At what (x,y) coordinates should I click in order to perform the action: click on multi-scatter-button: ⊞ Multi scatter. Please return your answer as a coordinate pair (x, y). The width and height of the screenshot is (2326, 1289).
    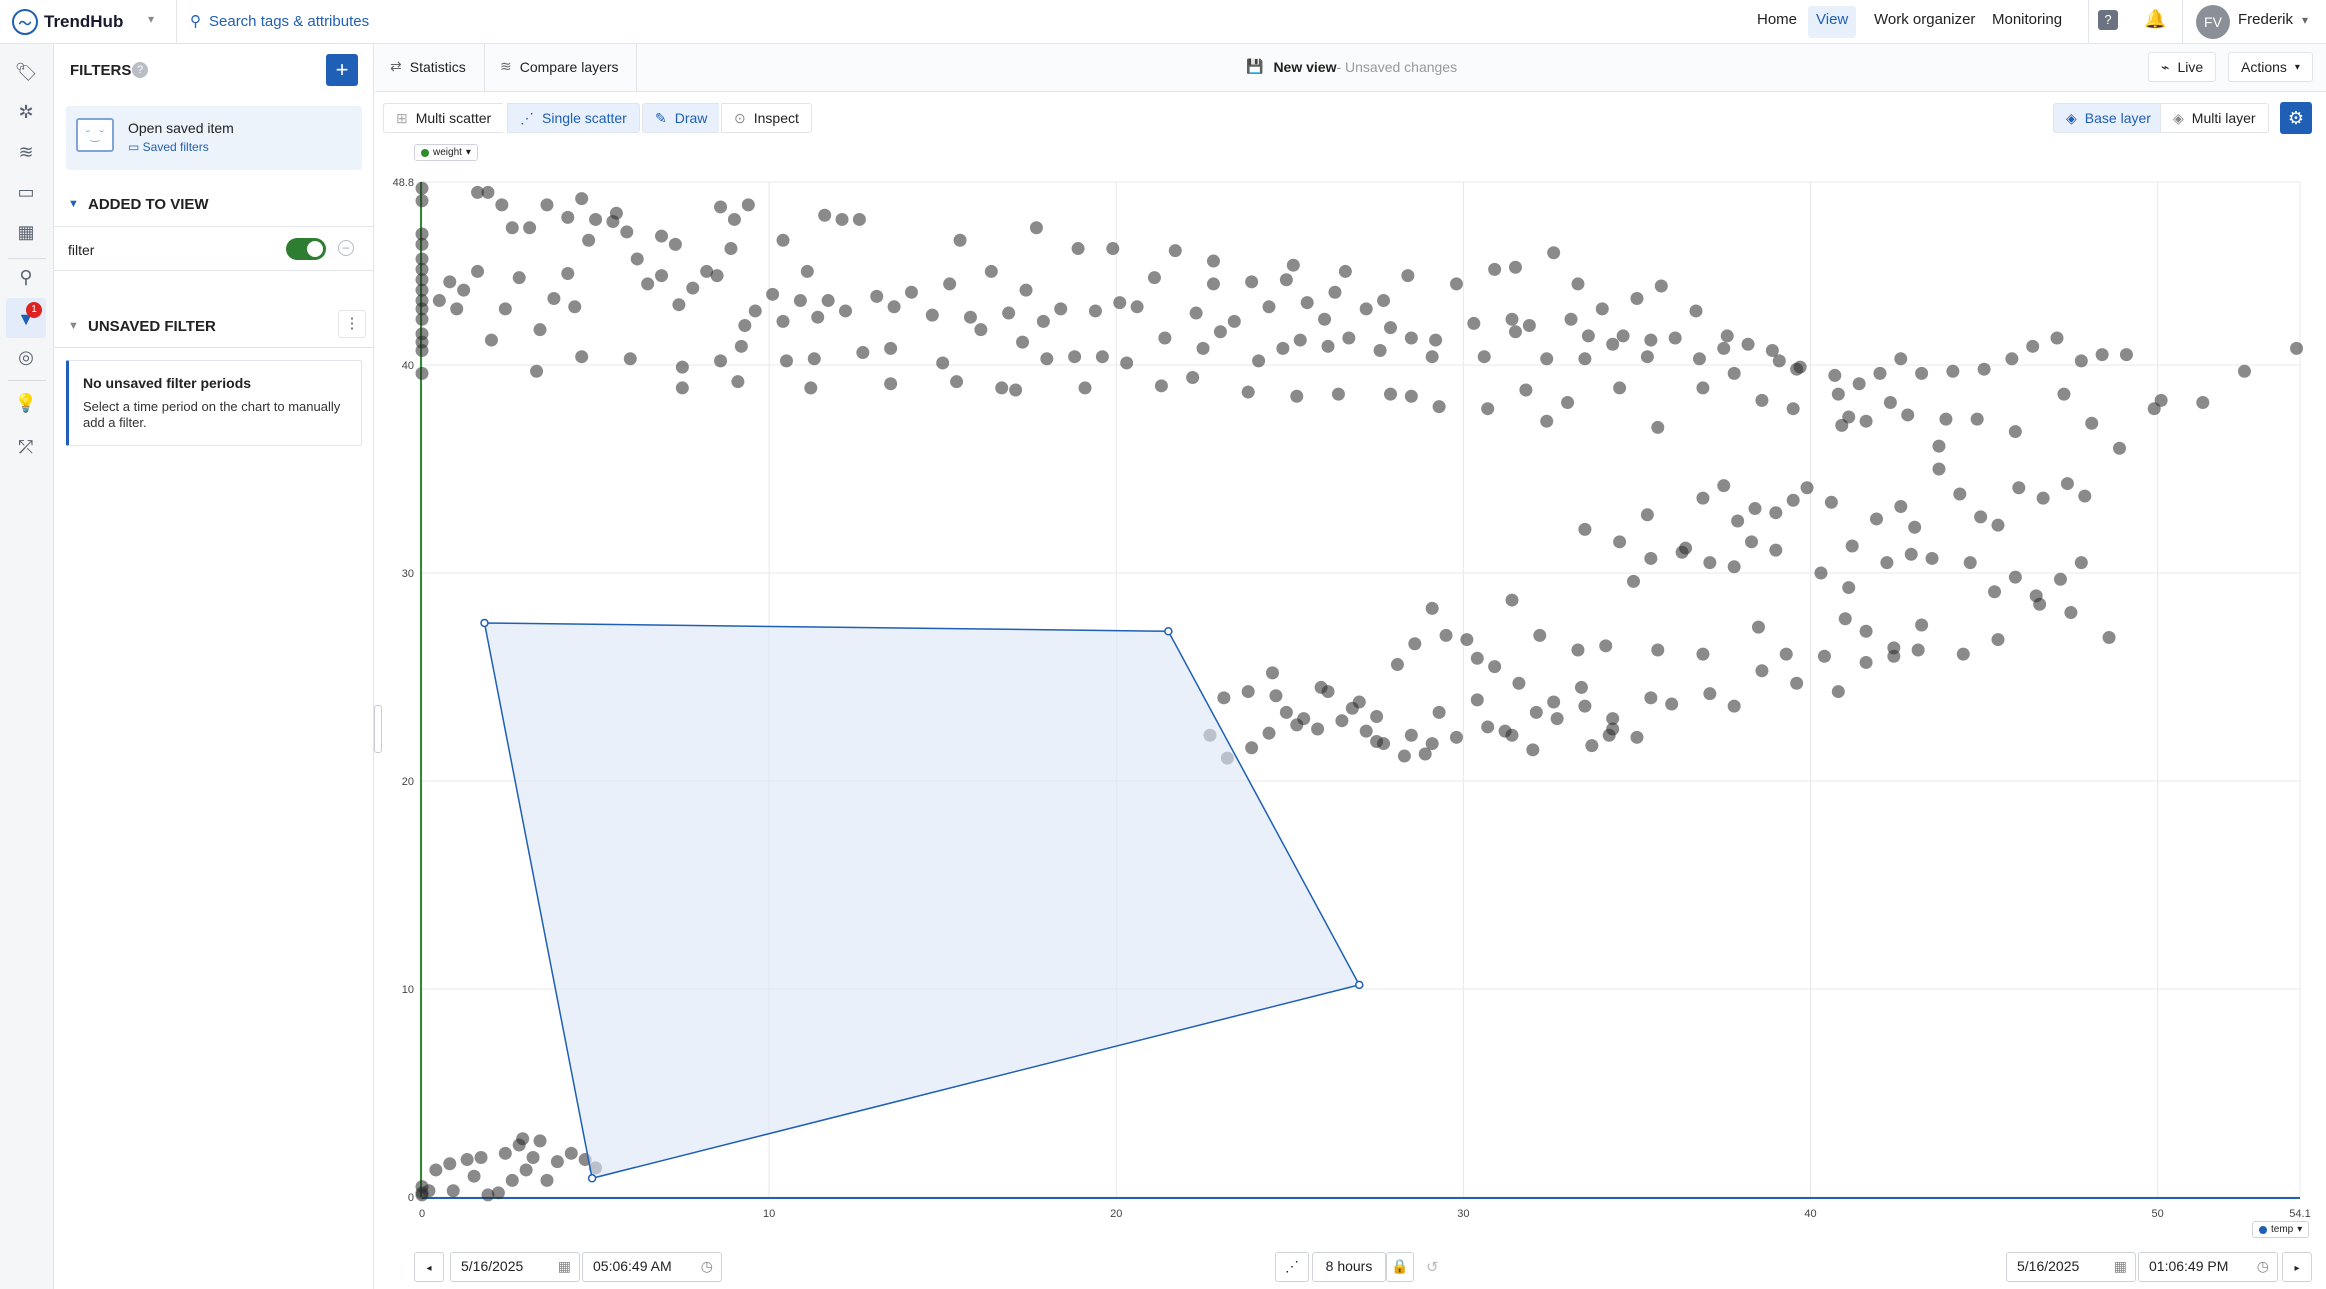
    Looking at the image, I should click on (443, 118).